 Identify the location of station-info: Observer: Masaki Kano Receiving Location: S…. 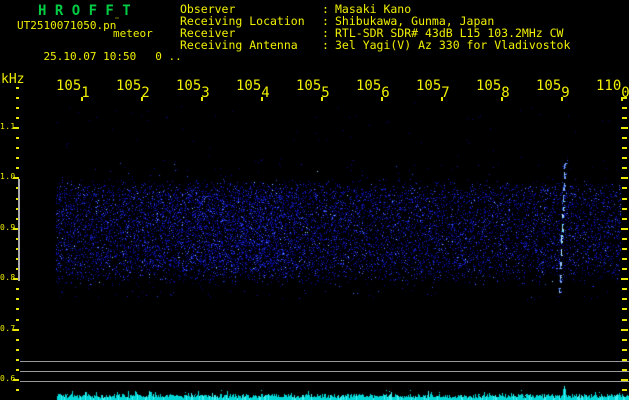
(404, 27).